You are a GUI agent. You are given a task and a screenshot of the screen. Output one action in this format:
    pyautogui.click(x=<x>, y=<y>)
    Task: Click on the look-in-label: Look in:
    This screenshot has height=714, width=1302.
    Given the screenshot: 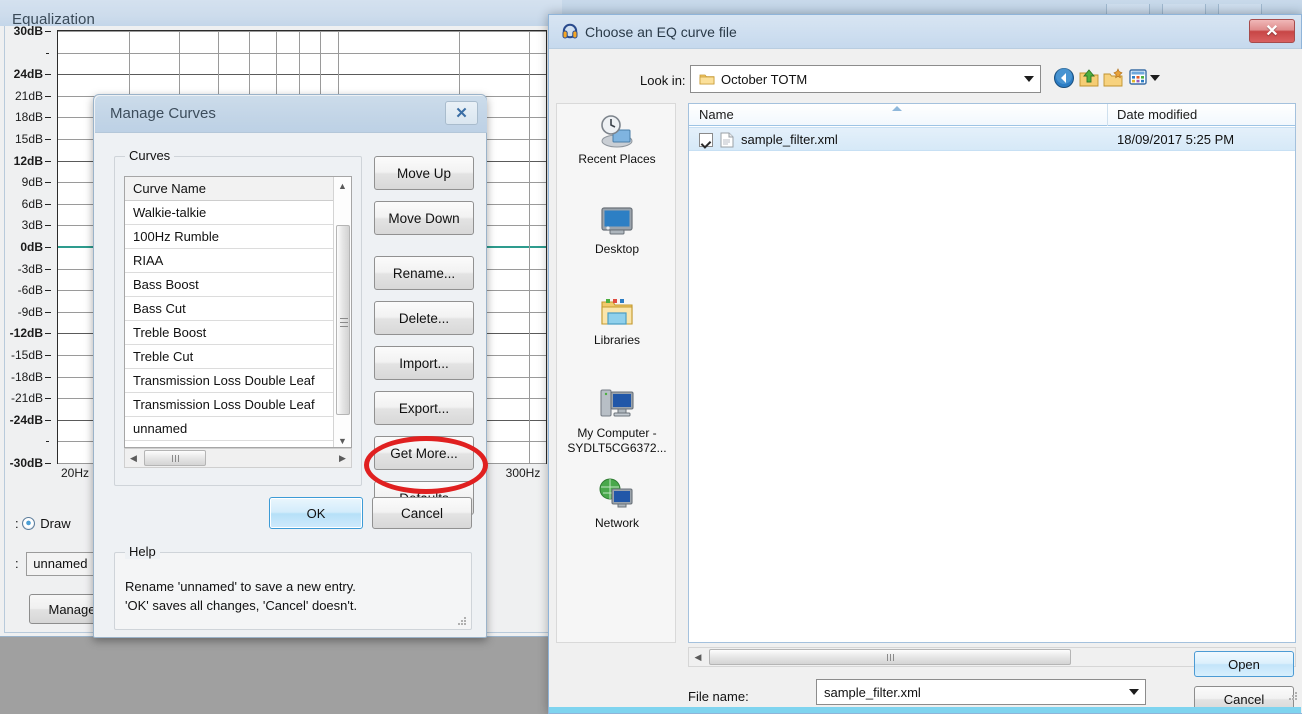 What is the action you would take?
    pyautogui.click(x=663, y=80)
    